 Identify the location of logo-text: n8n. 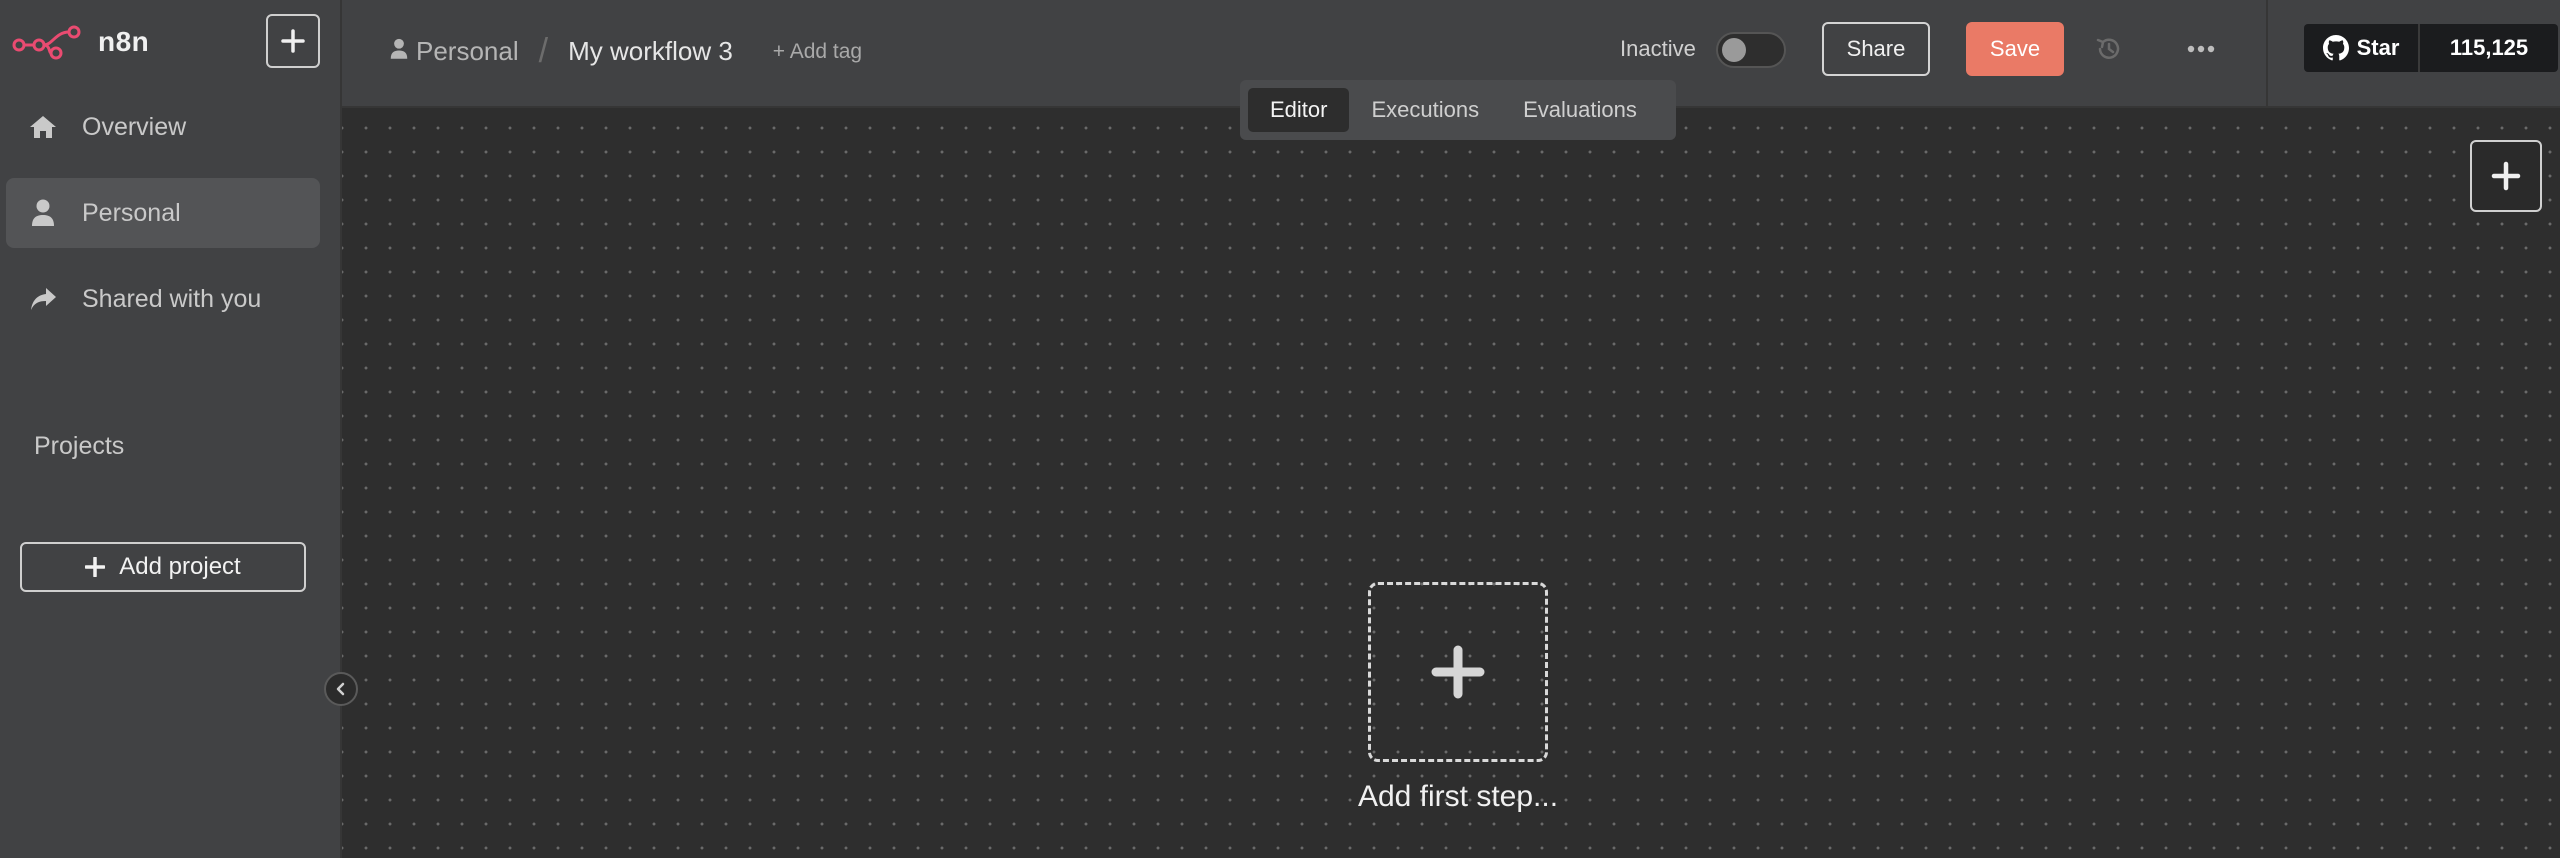
(124, 41).